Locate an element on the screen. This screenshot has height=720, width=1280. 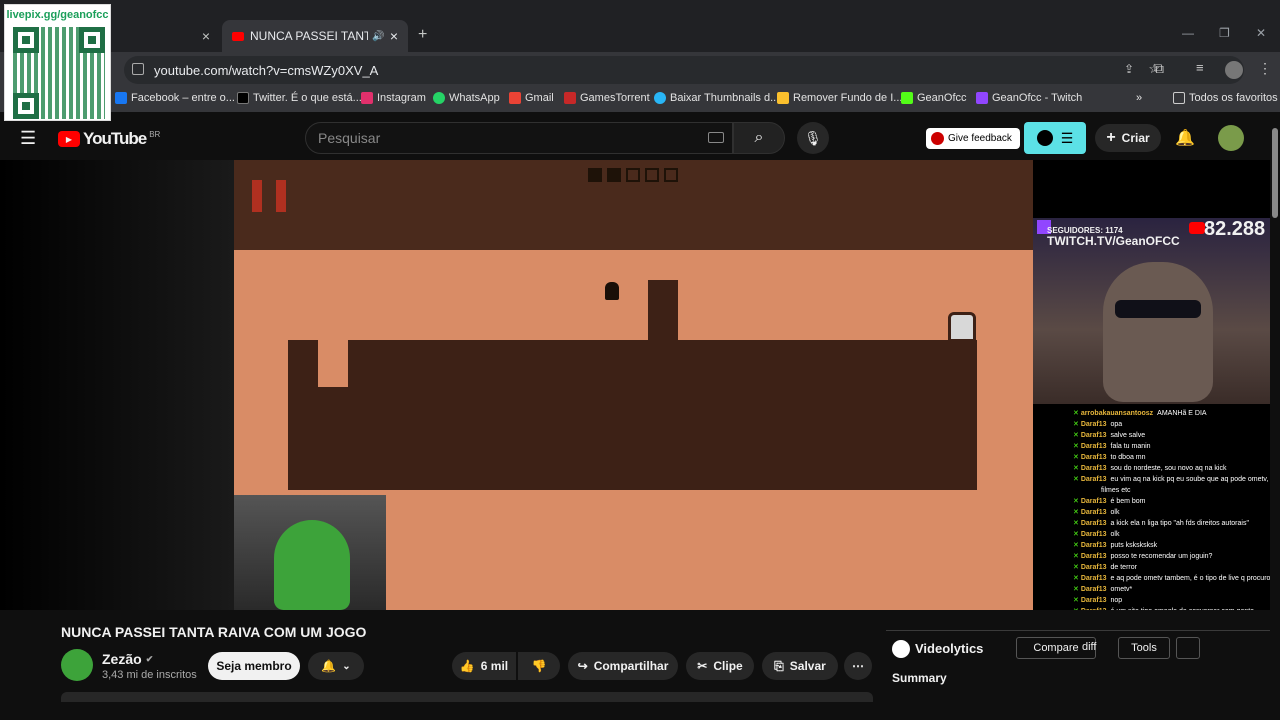
livepix-qr-overlay: livepix.gg/geanofcc is located at coordinates (57, 62).